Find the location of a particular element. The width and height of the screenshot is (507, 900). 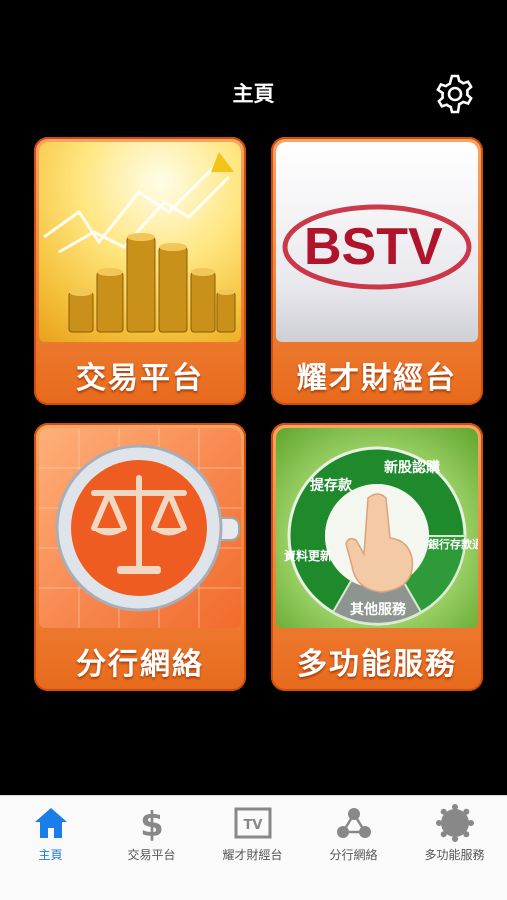

svg-text: 資料更新 is located at coordinates (308, 555).